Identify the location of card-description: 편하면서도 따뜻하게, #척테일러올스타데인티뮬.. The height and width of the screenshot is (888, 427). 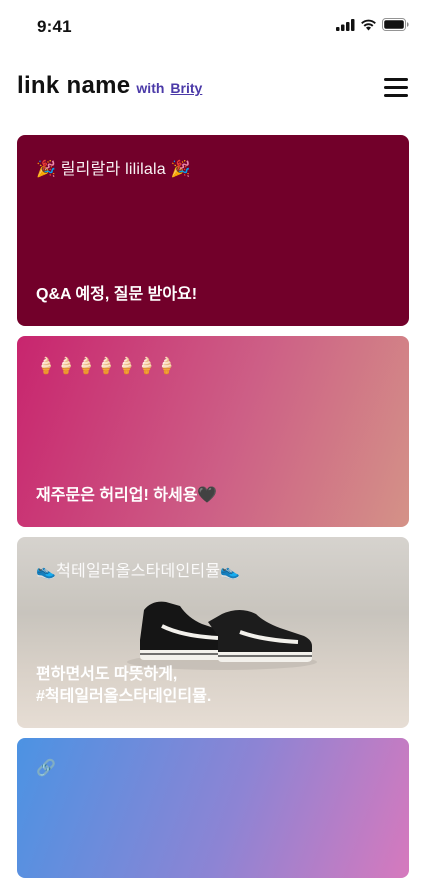
(124, 685).